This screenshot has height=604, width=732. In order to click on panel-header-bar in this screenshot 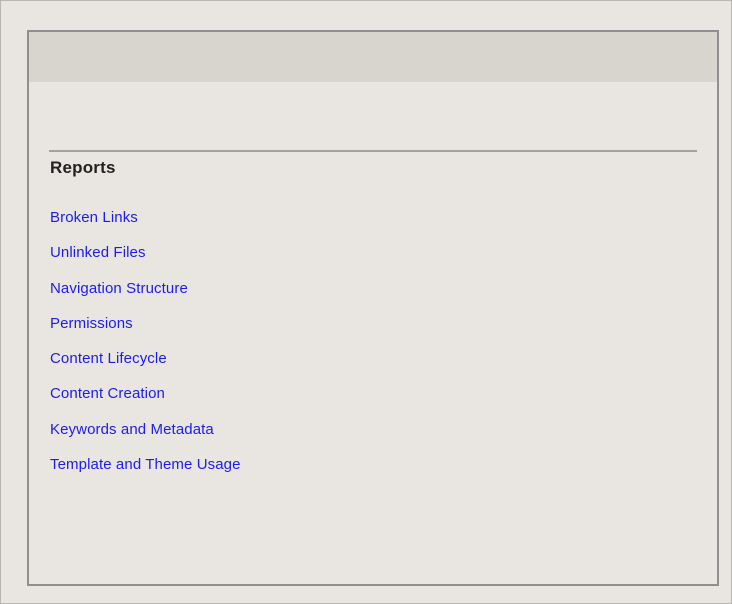, I will do `click(373, 57)`.